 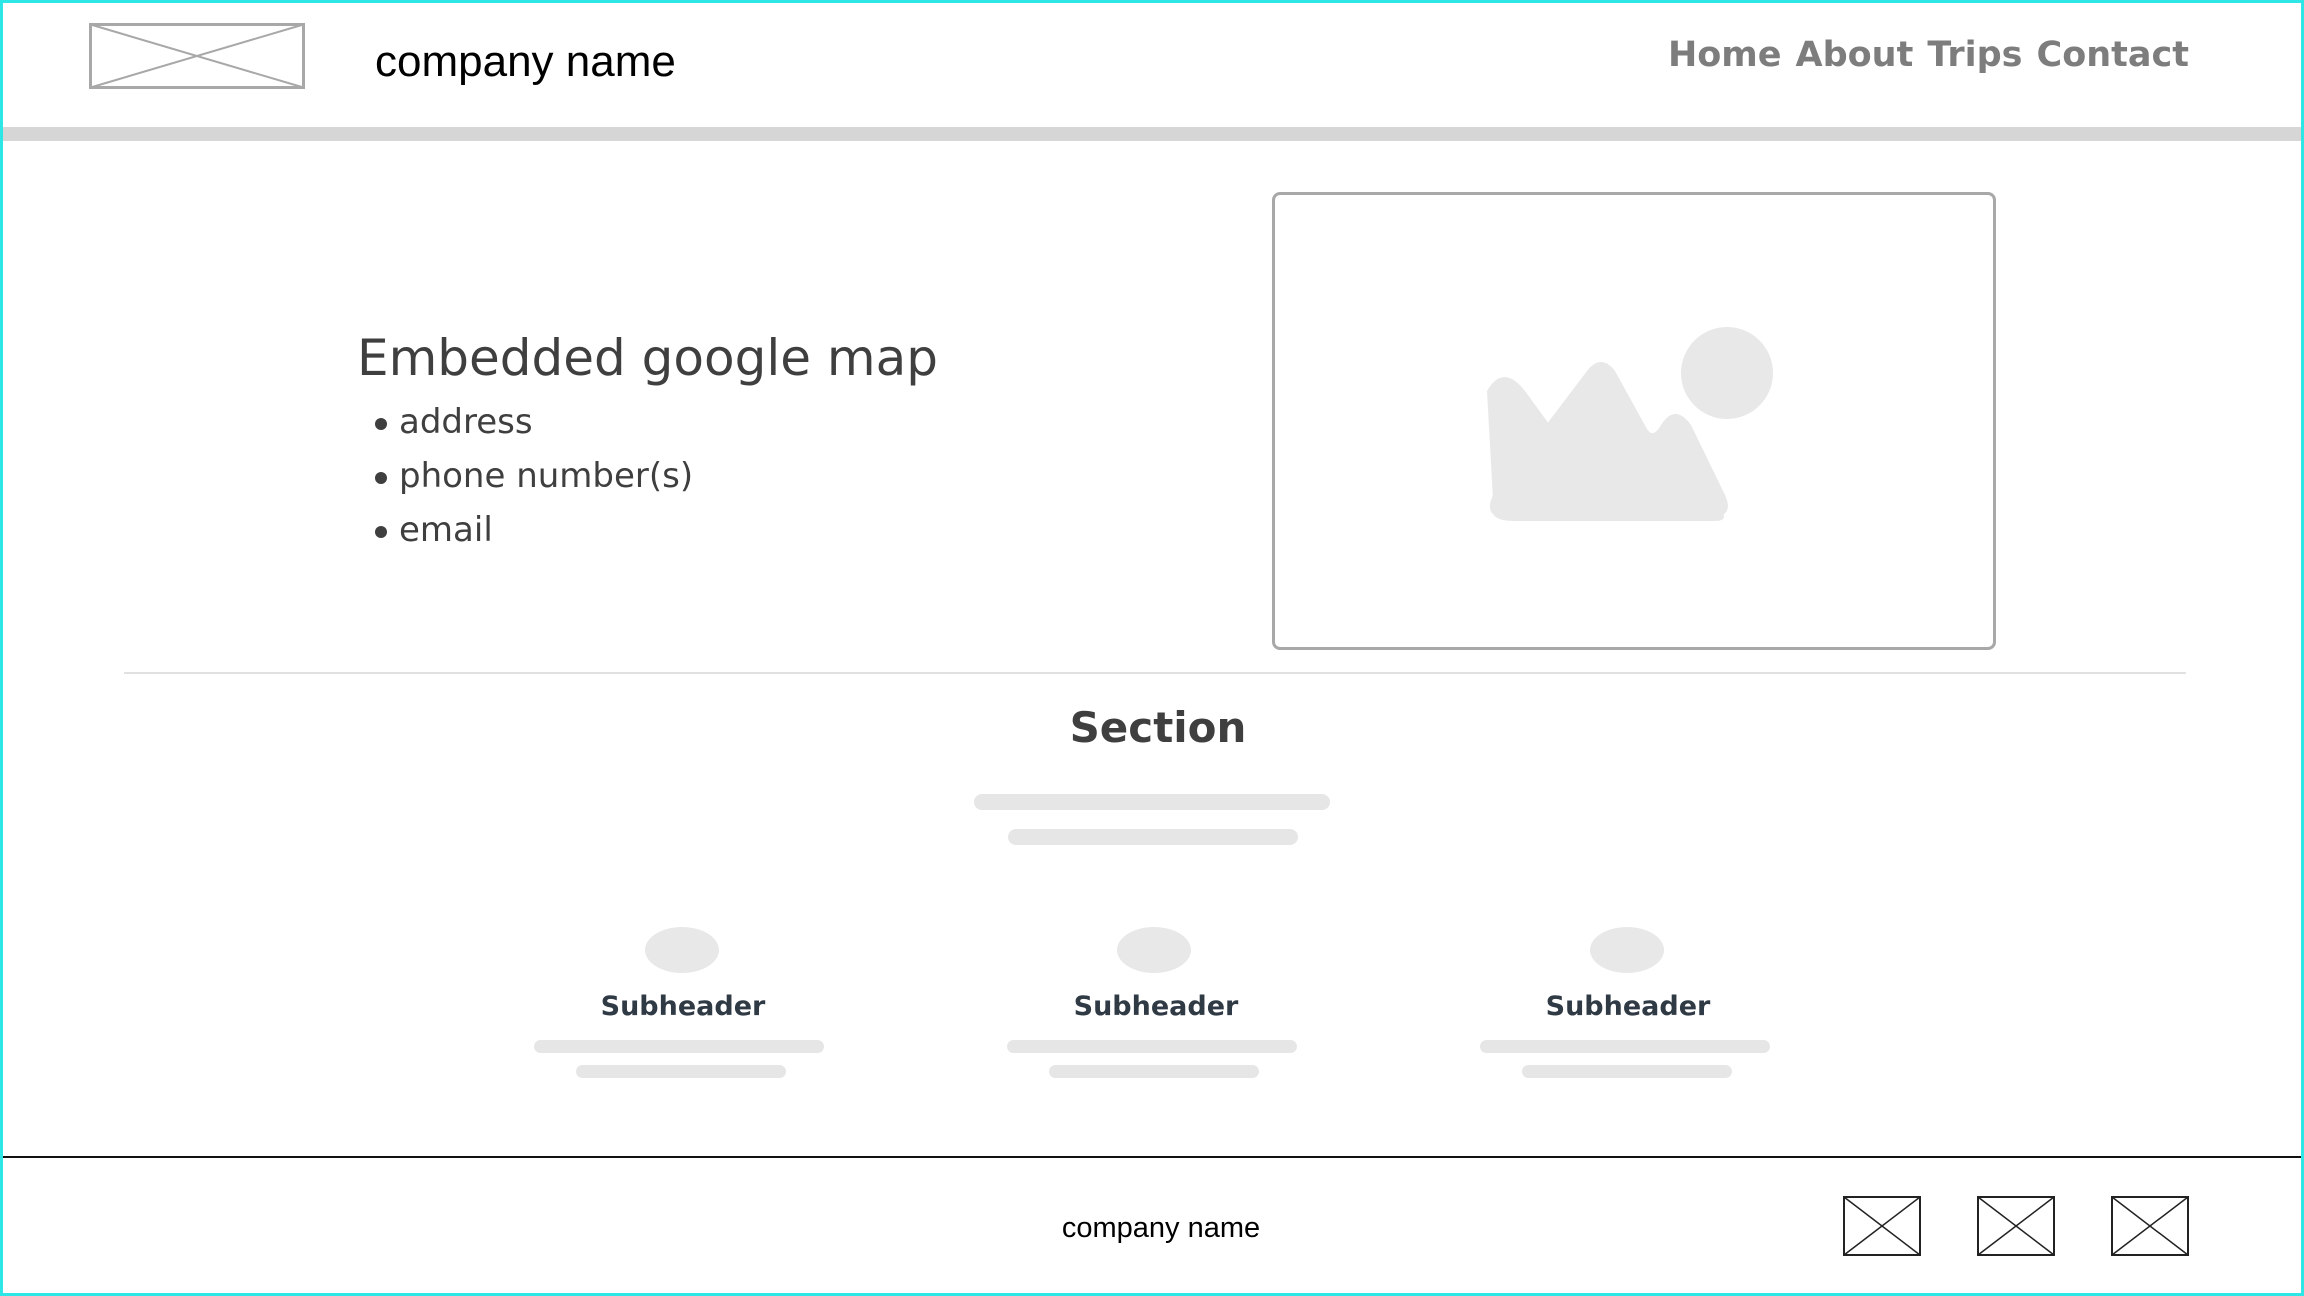 I want to click on nav-home: Home, so click(x=1725, y=55).